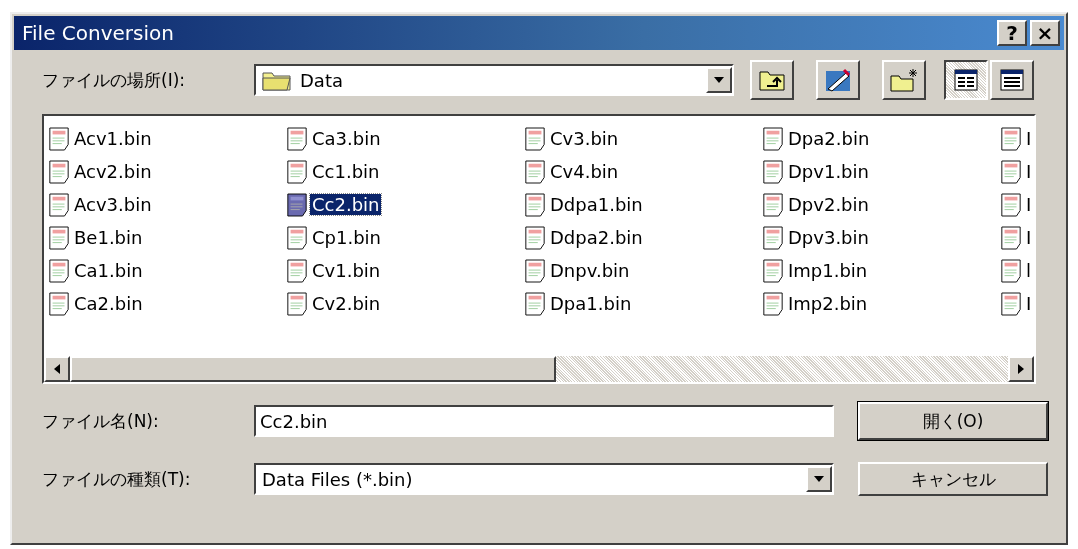 The width and height of the screenshot is (1078, 549). Describe the element at coordinates (101, 421) in the screenshot. I see `field-label: ファイル名(N):` at that location.